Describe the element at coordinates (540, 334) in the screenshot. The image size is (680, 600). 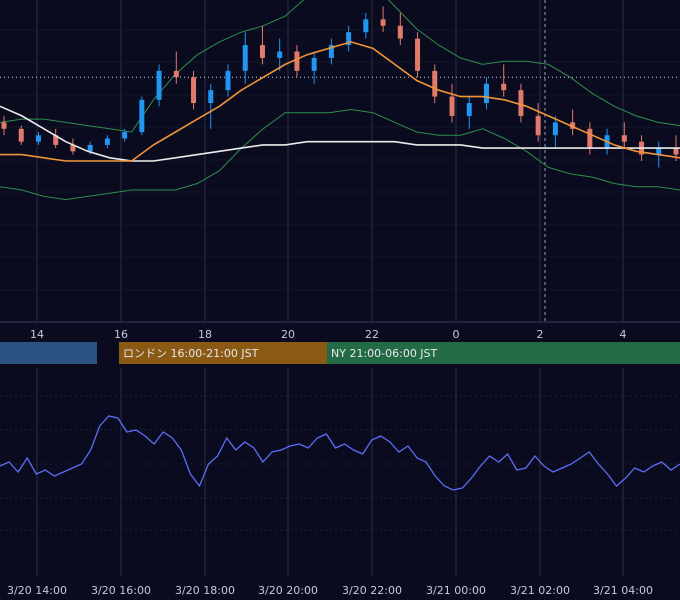
I see `hour-tick-label: 2` at that location.